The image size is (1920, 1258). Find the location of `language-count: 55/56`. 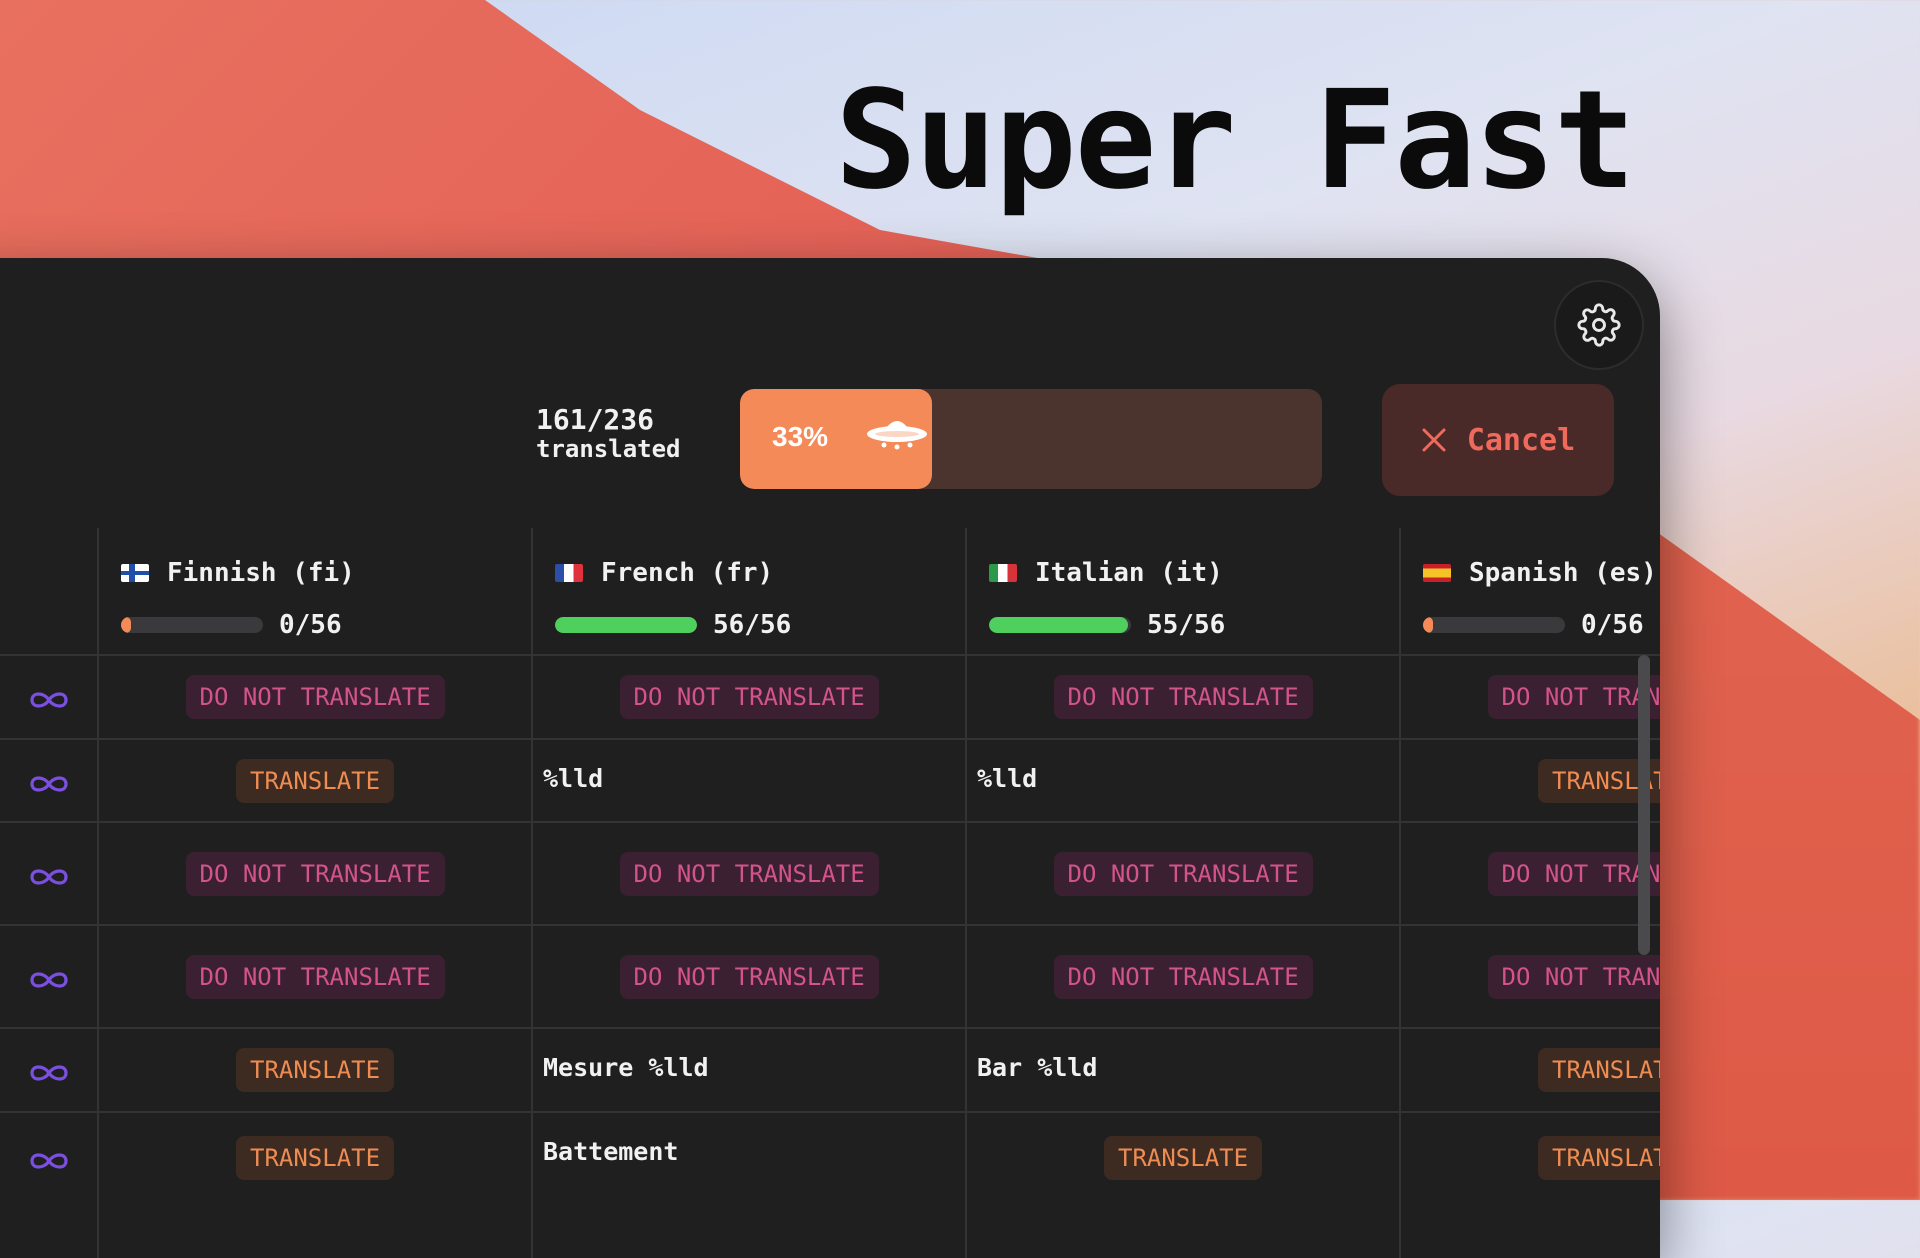

language-count: 55/56 is located at coordinates (1186, 625).